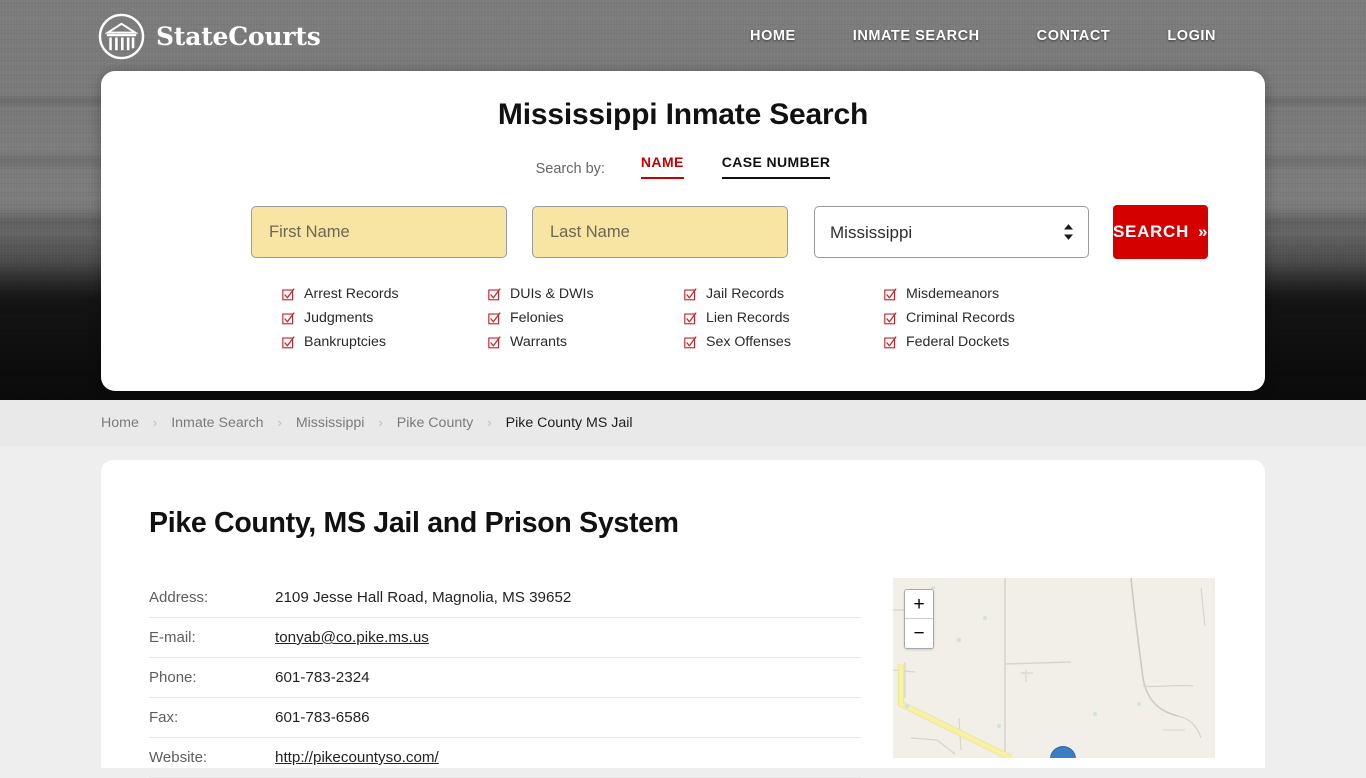 The width and height of the screenshot is (1366, 778). I want to click on record-type-item: Misdemeanors, so click(984, 294).